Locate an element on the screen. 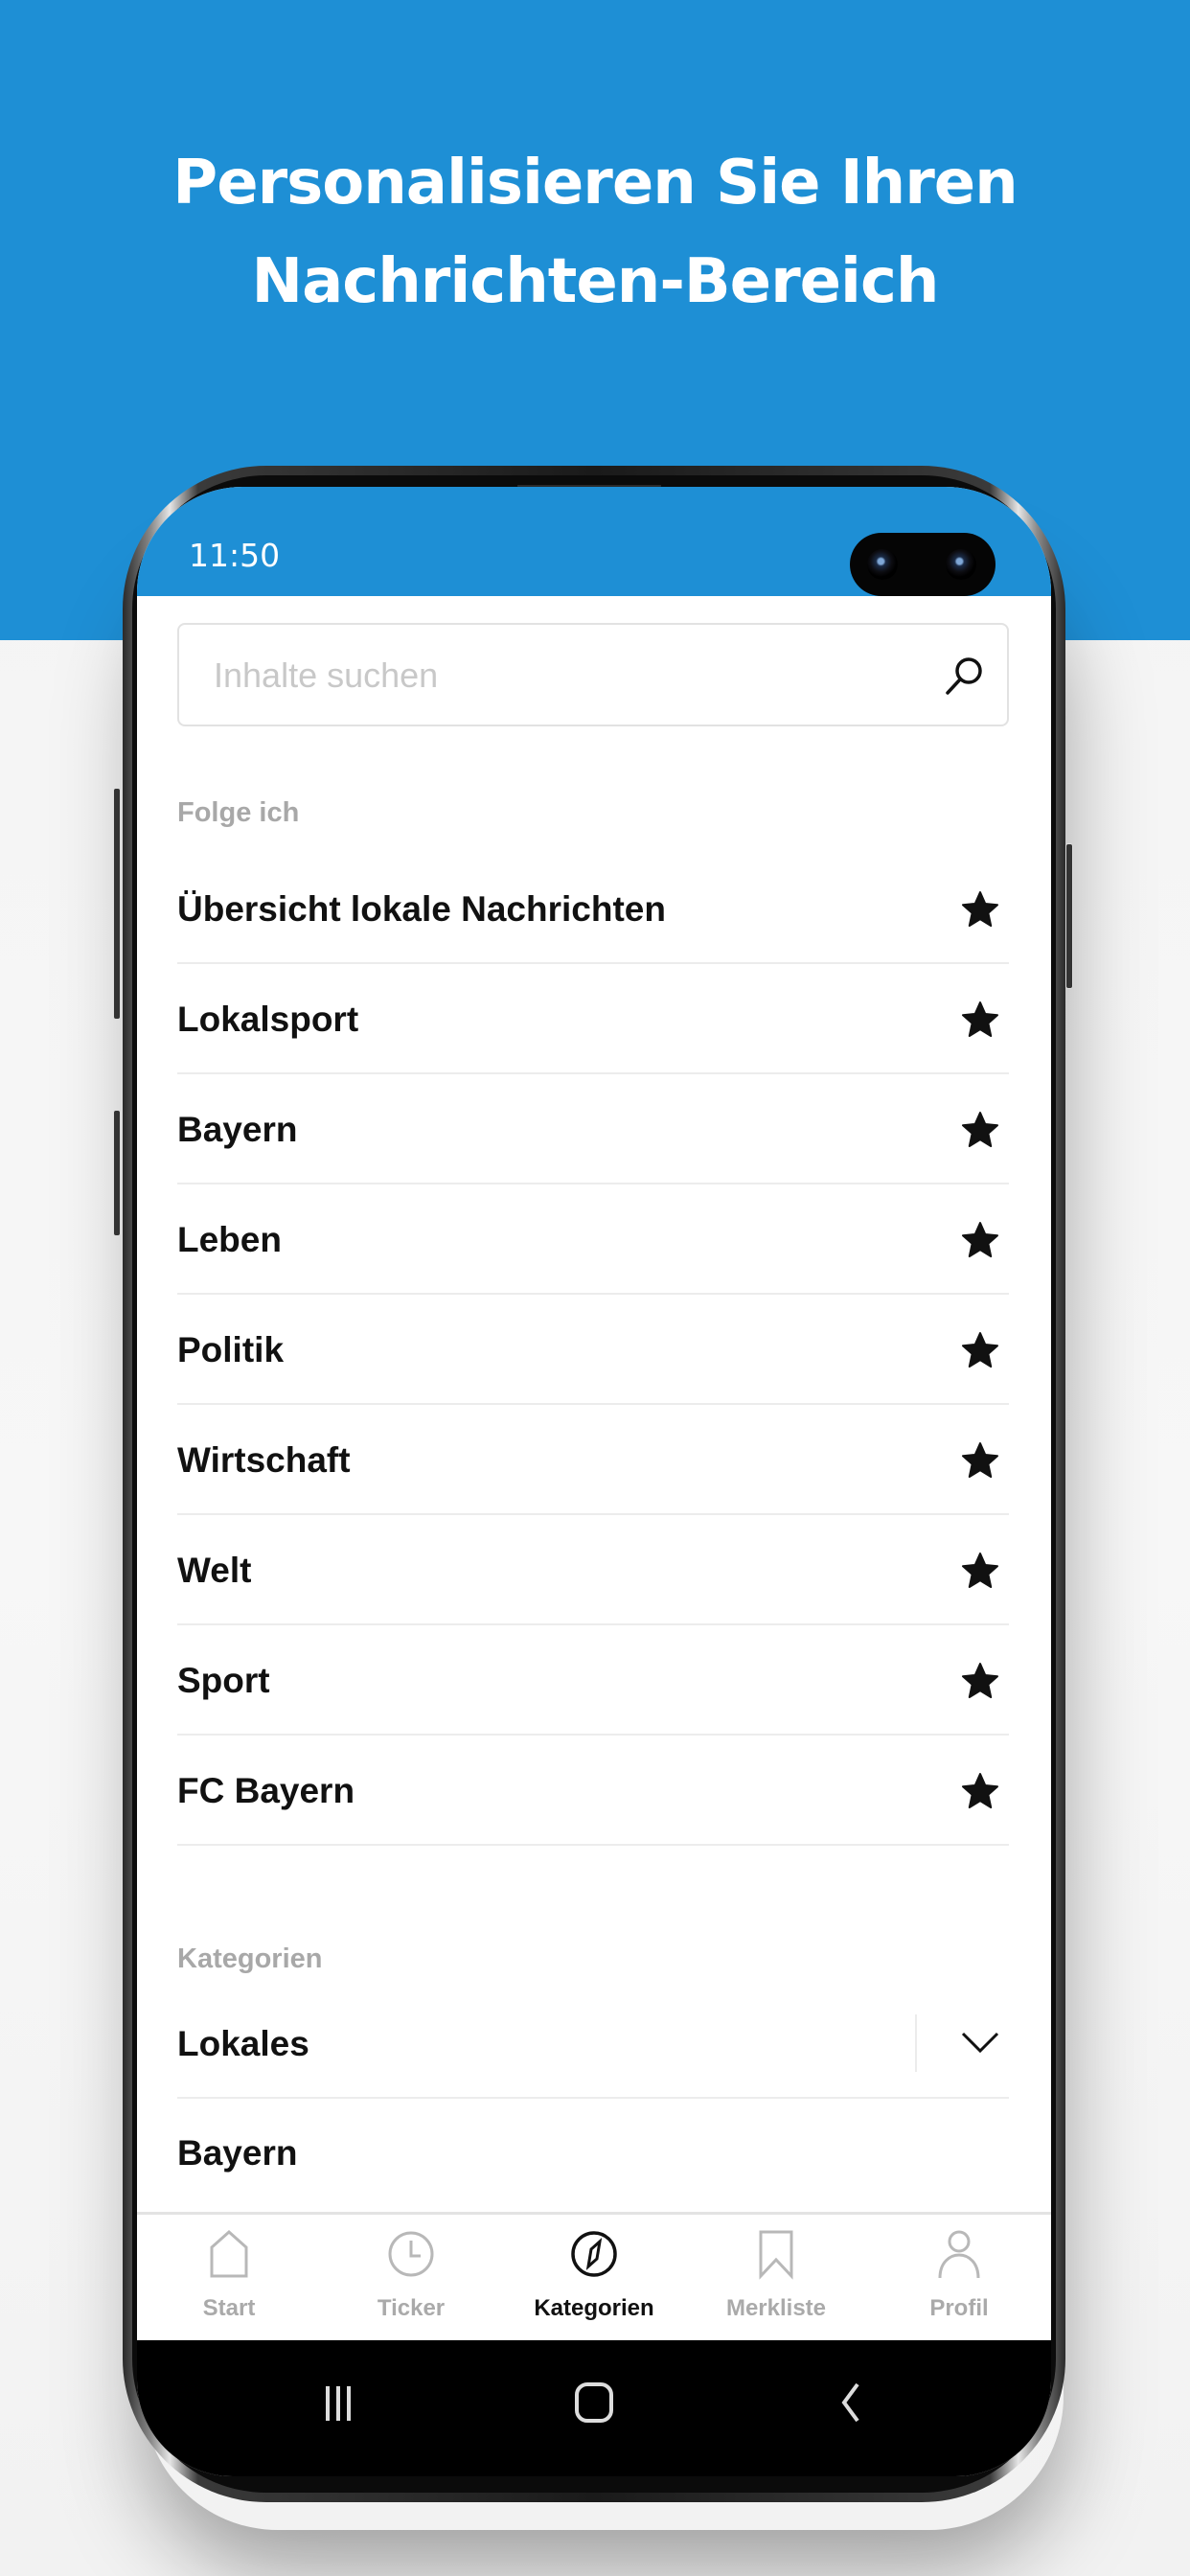  row-divider is located at coordinates (916, 2043).